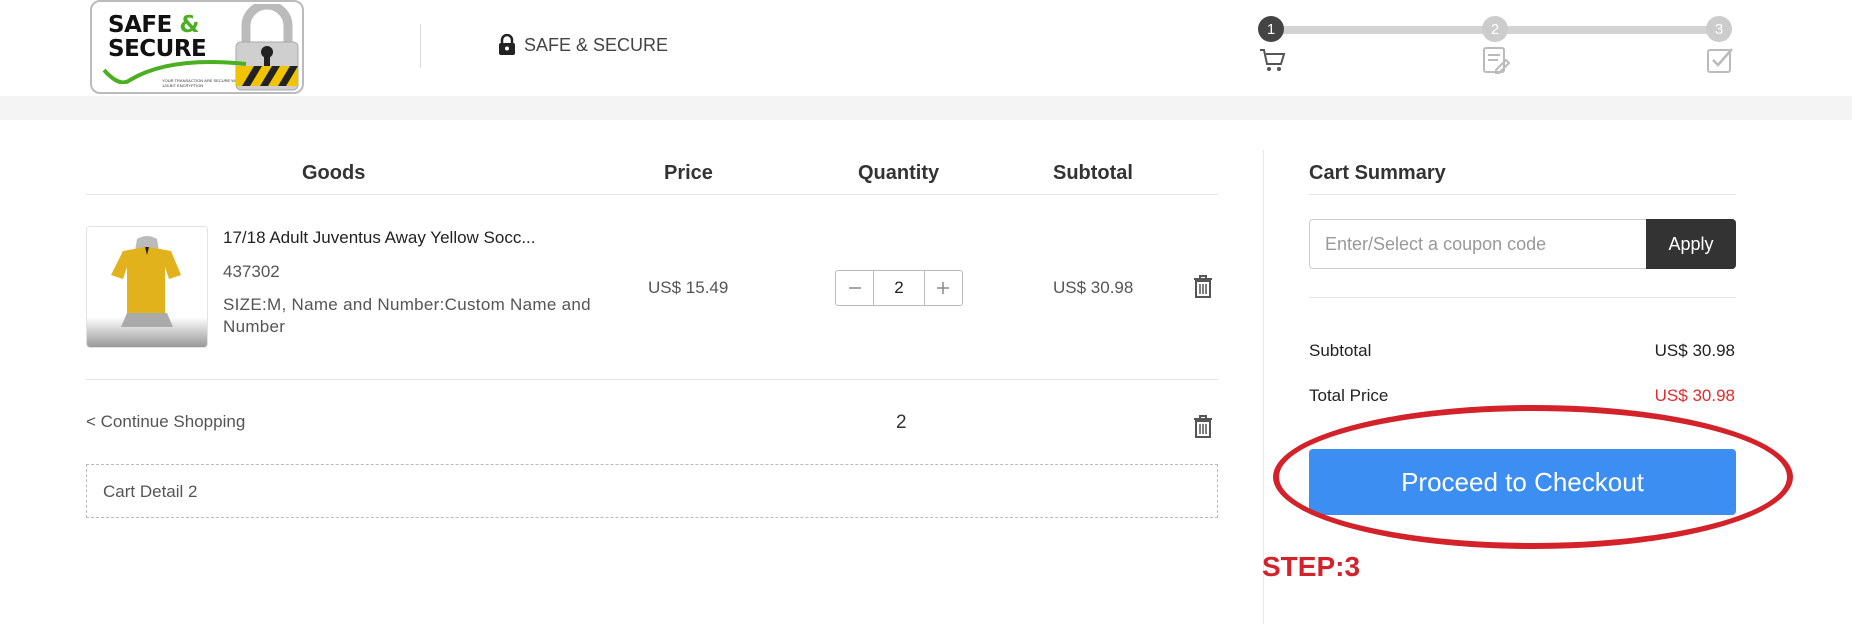 The height and width of the screenshot is (624, 1852). I want to click on subtotal-label: Subtotal, so click(1340, 350).